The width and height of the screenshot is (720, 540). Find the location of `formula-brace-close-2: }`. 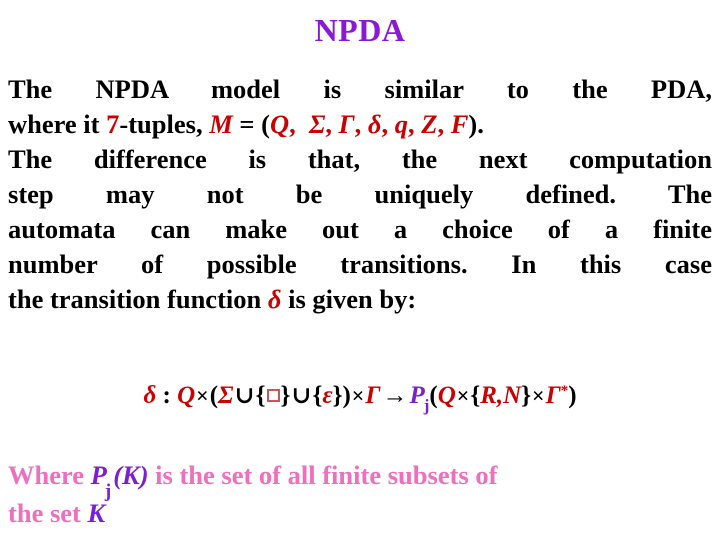

formula-brace-close-2: } is located at coordinates (337, 395).